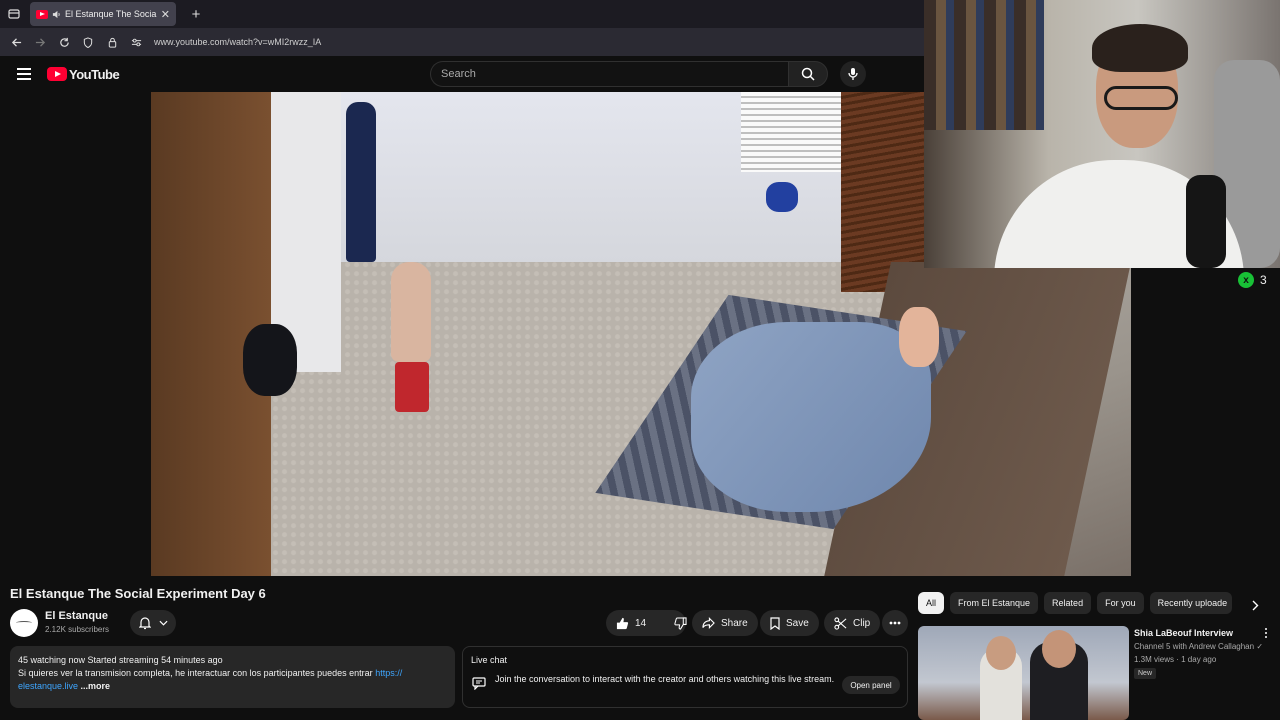 The height and width of the screenshot is (720, 1280). Describe the element at coordinates (237, 42) in the screenshot. I see `address-bar: www.youtube.com/watch?v=wMI2rwzz_IA` at that location.